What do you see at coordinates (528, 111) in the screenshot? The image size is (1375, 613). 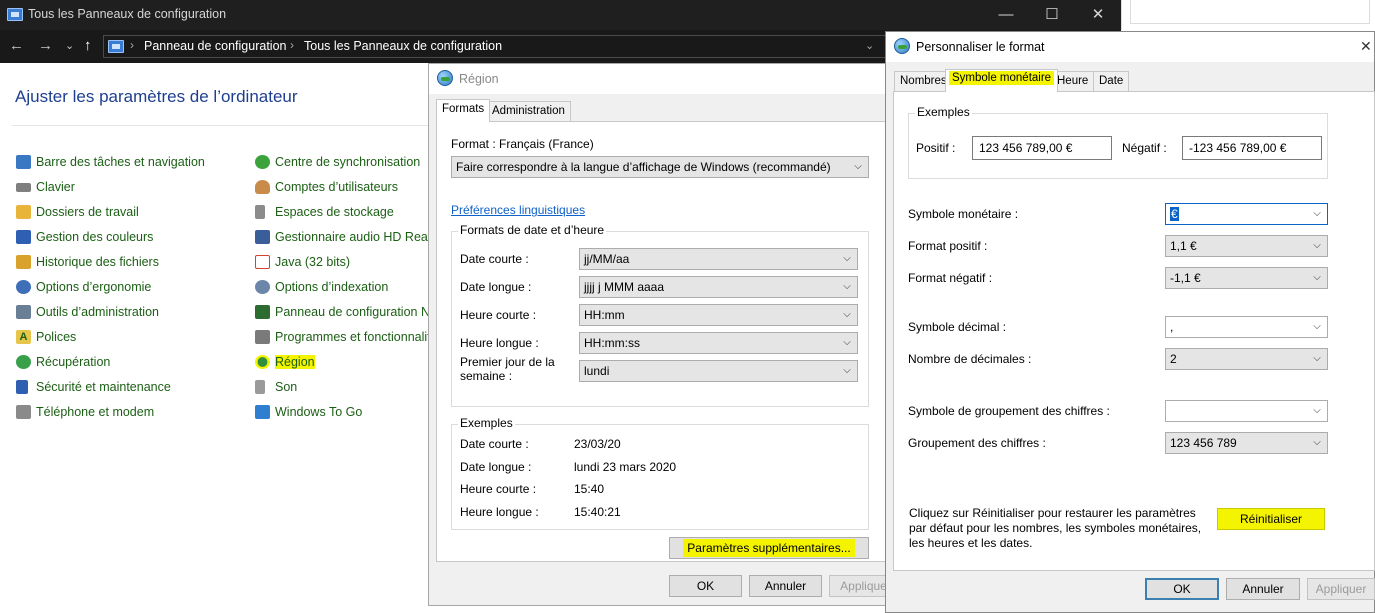 I see `tab-administration: Administration` at bounding box center [528, 111].